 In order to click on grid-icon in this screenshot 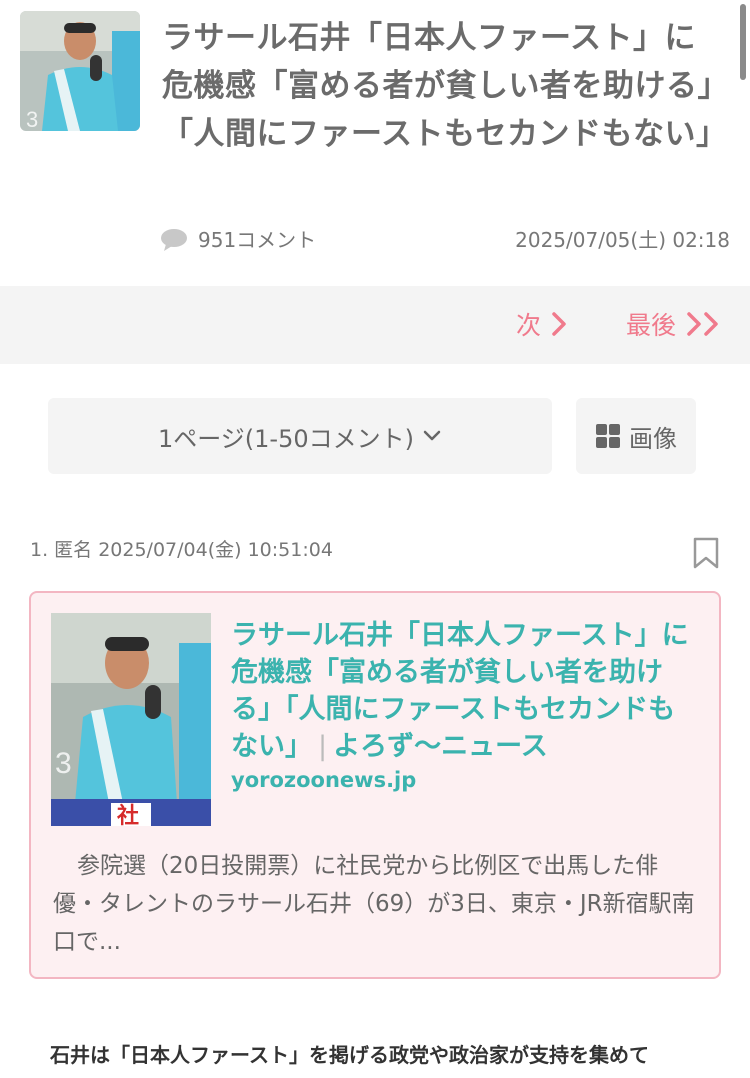, I will do `click(608, 436)`.